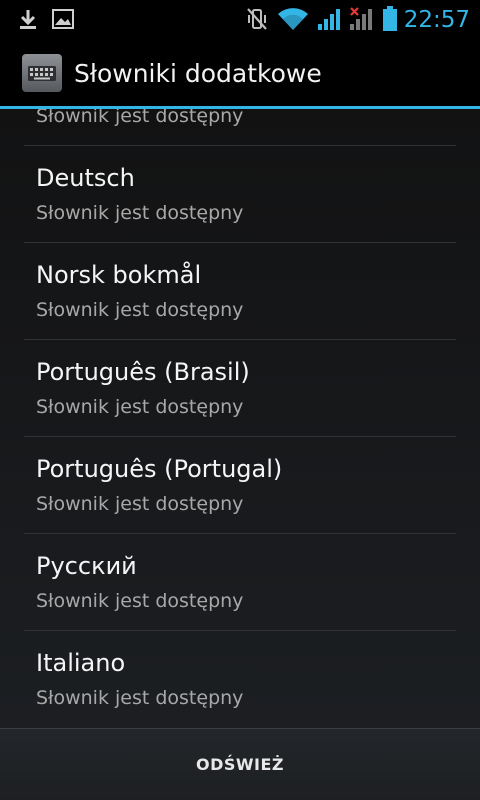 Image resolution: width=480 pixels, height=800 pixels. I want to click on list-item: Русский Słownik jest dostępny, so click(240, 582).